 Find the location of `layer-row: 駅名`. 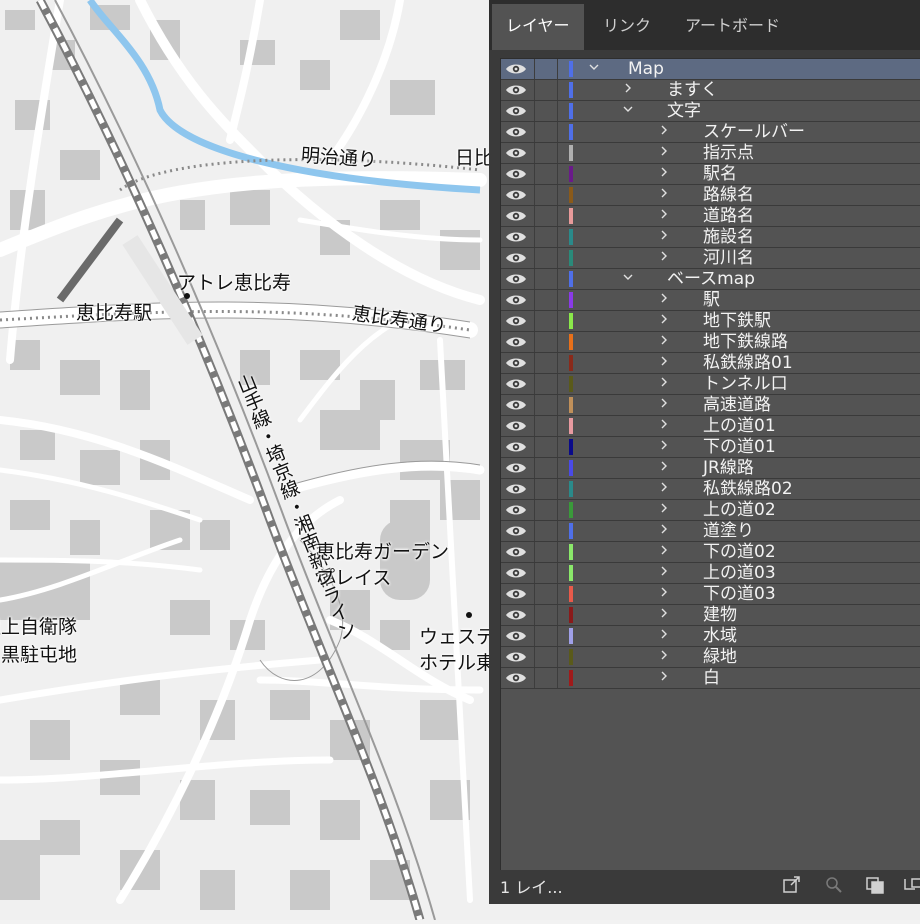

layer-row: 駅名 is located at coordinates (710, 174).